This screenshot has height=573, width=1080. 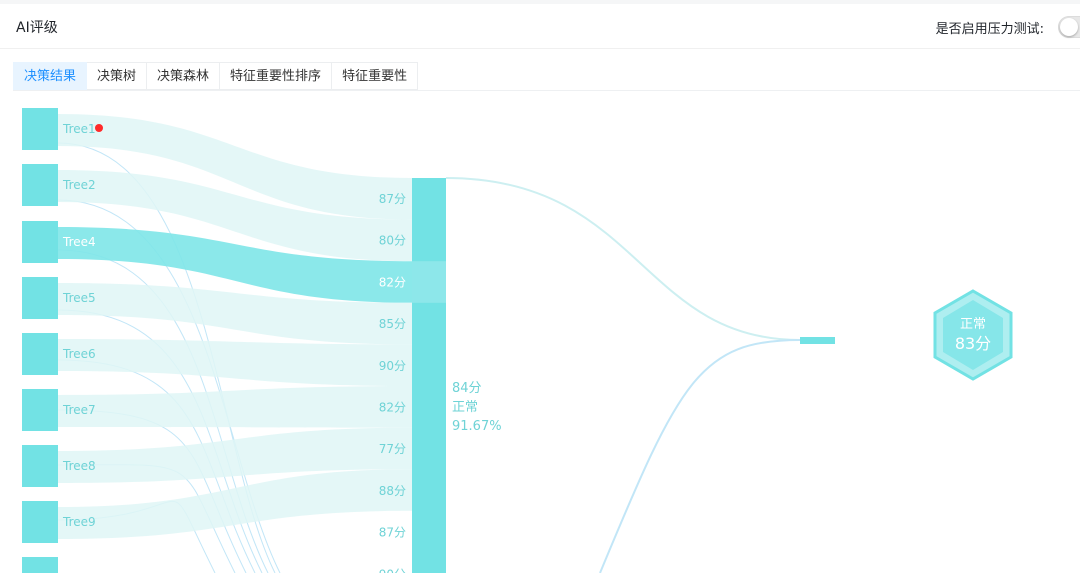 I want to click on tree-label: Tree8, so click(x=79, y=466).